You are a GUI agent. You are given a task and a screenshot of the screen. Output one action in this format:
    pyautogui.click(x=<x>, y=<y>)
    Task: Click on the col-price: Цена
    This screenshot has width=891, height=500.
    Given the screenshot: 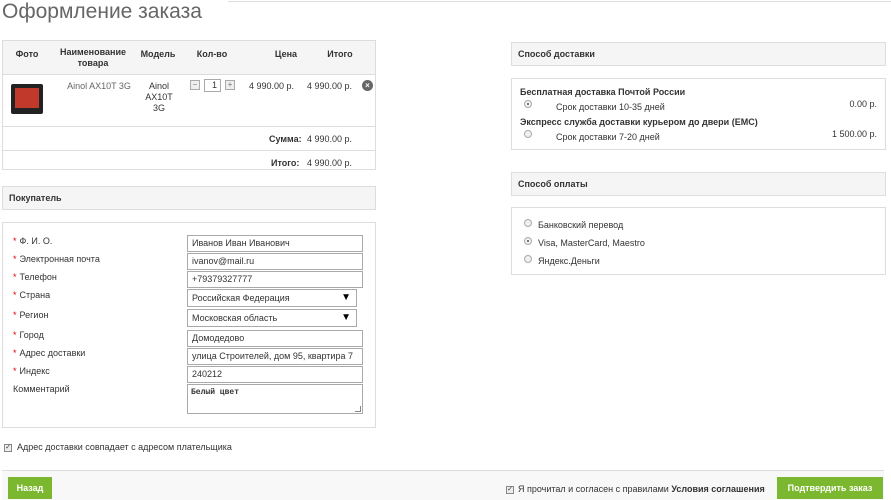 What is the action you would take?
    pyautogui.click(x=286, y=54)
    